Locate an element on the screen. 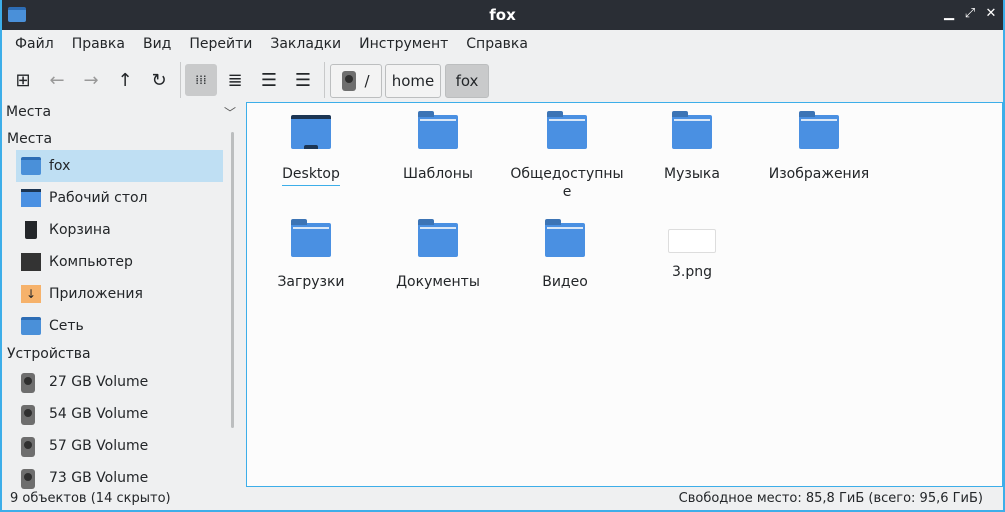  file-item-documents: Документы is located at coordinates (438, 255).